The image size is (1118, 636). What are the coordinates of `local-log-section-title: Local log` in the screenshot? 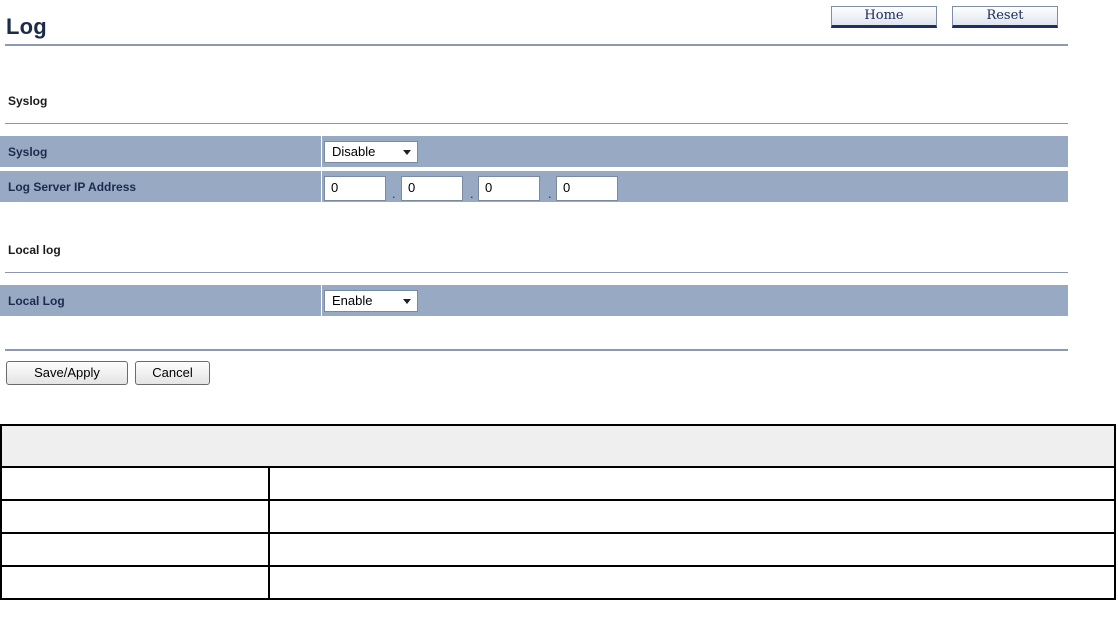 It's located at (34, 250).